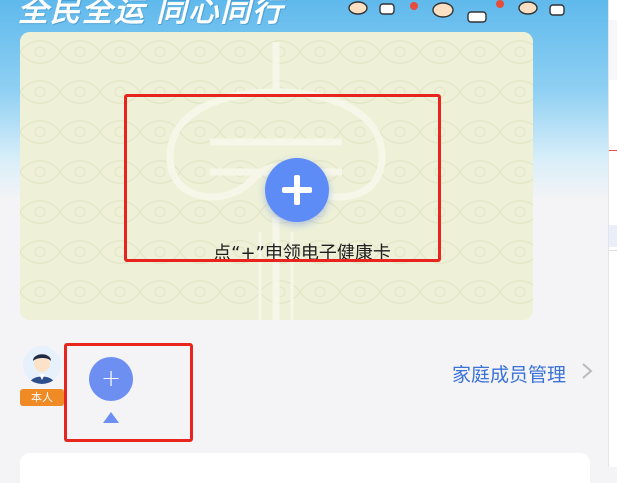 Image resolution: width=617 pixels, height=483 pixels. Describe the element at coordinates (587, 371) in the screenshot. I see `chevron-right-icon` at that location.